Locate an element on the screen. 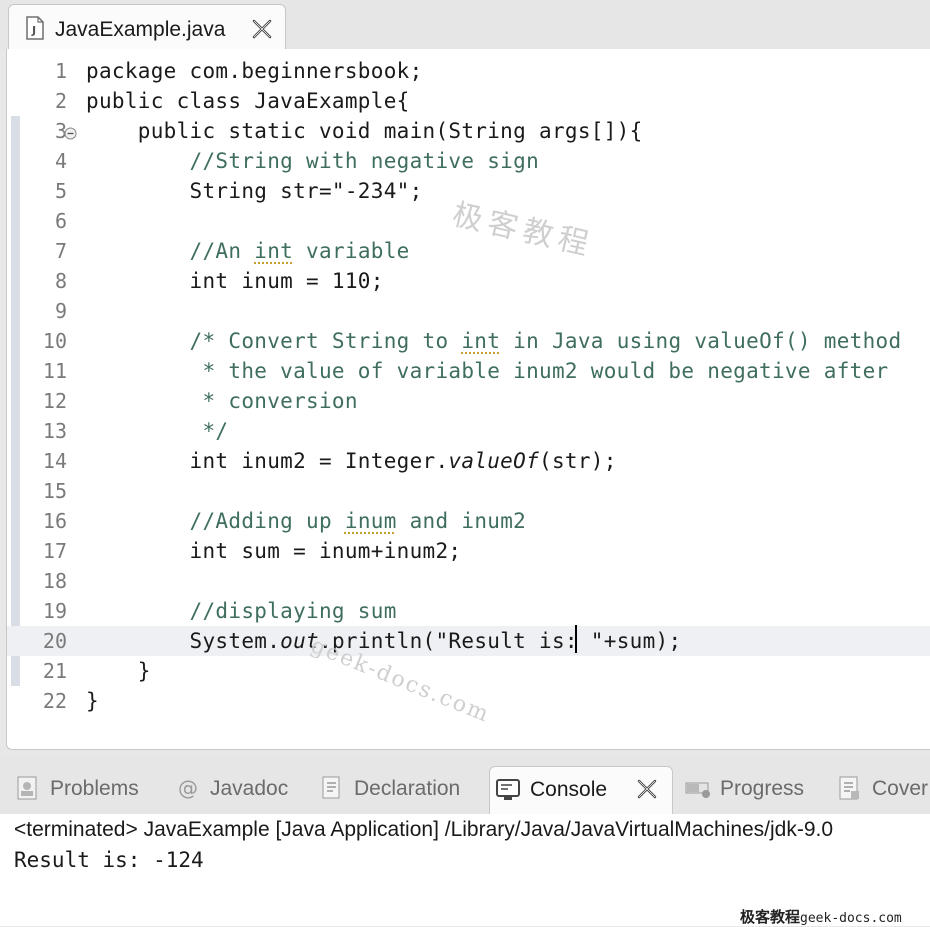 The width and height of the screenshot is (930, 927). tab-coverage: Cover is located at coordinates (881, 790).